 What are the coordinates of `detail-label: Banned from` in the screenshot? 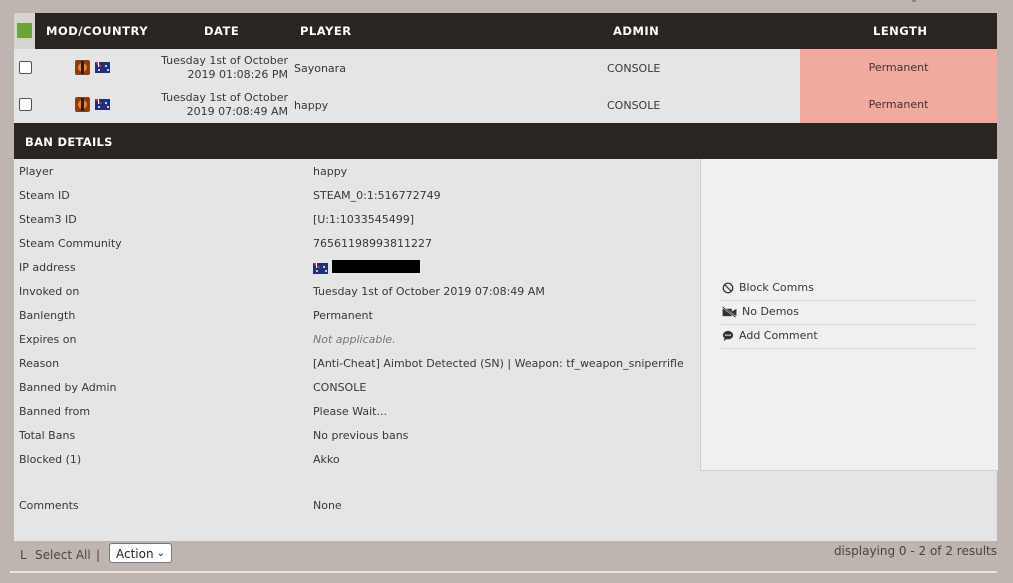 It's located at (55, 411).